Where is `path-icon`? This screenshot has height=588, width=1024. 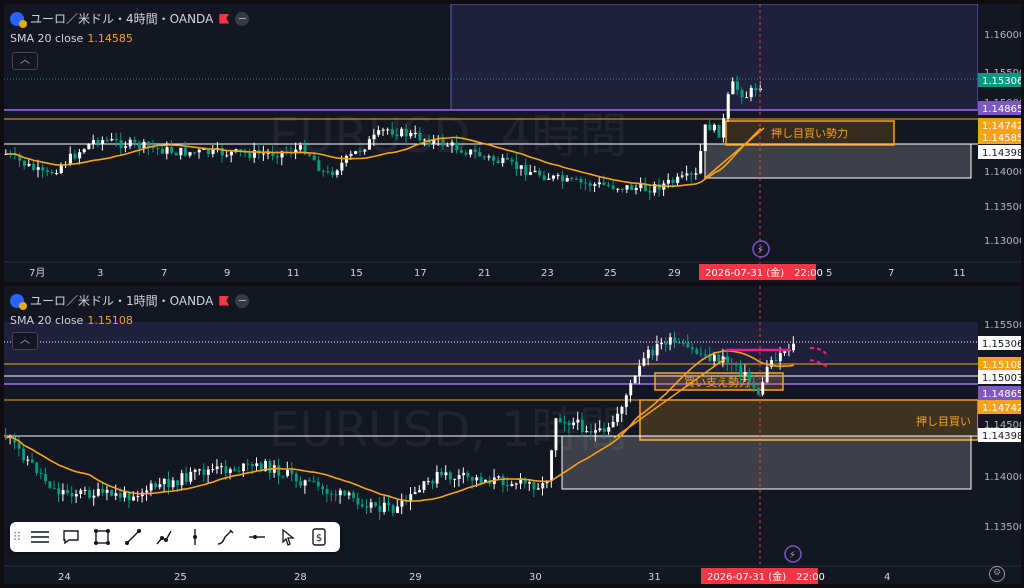 path-icon is located at coordinates (163, 537).